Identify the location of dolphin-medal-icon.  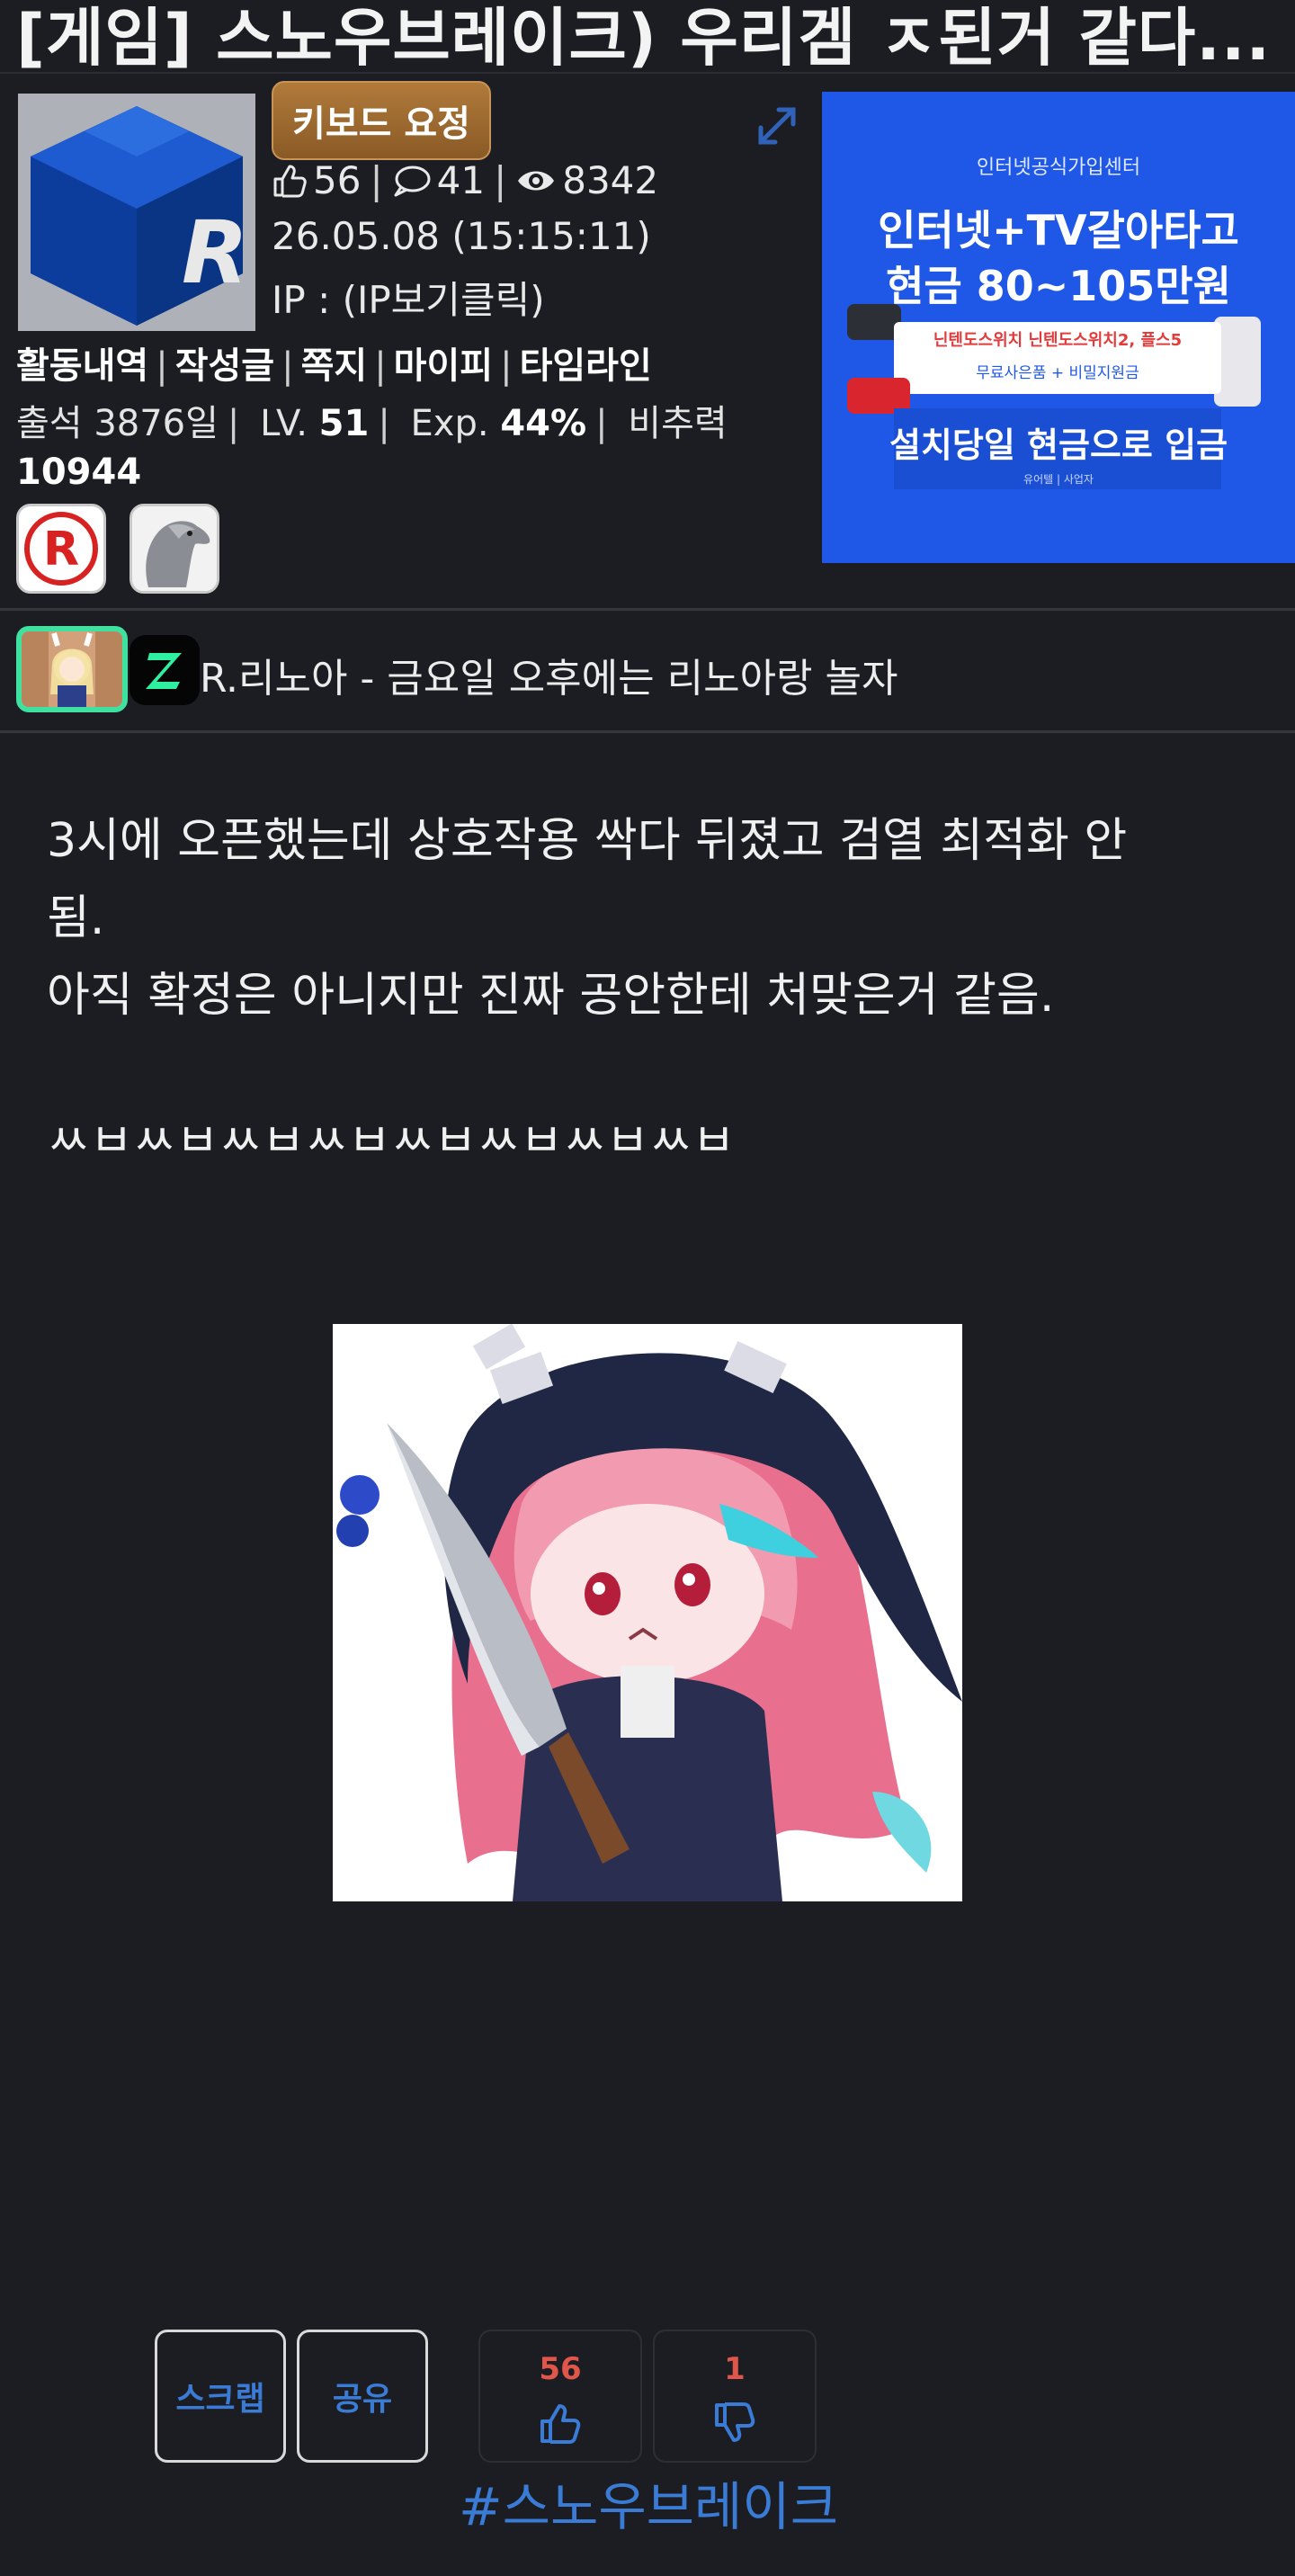
(174, 549).